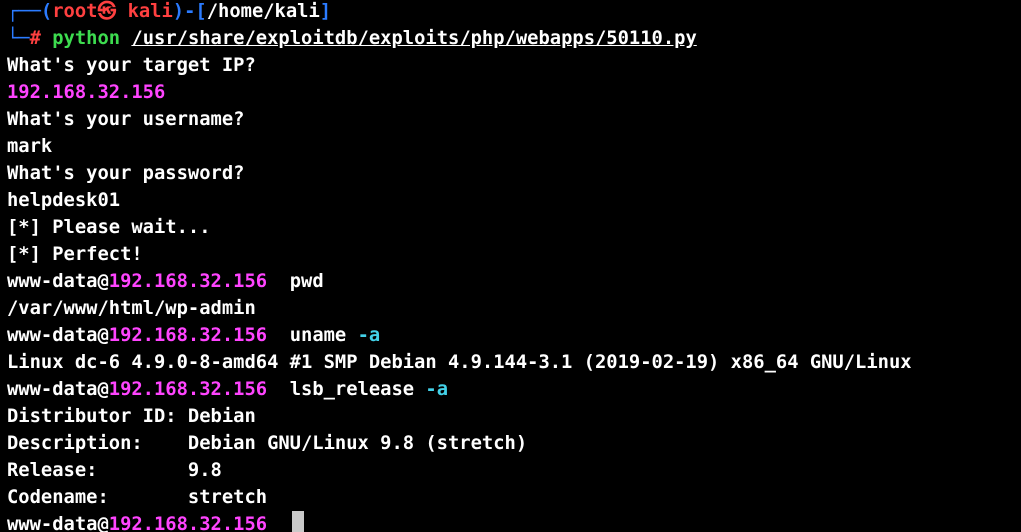  Describe the element at coordinates (306, 281) in the screenshot. I see `shell-command: pwd` at that location.